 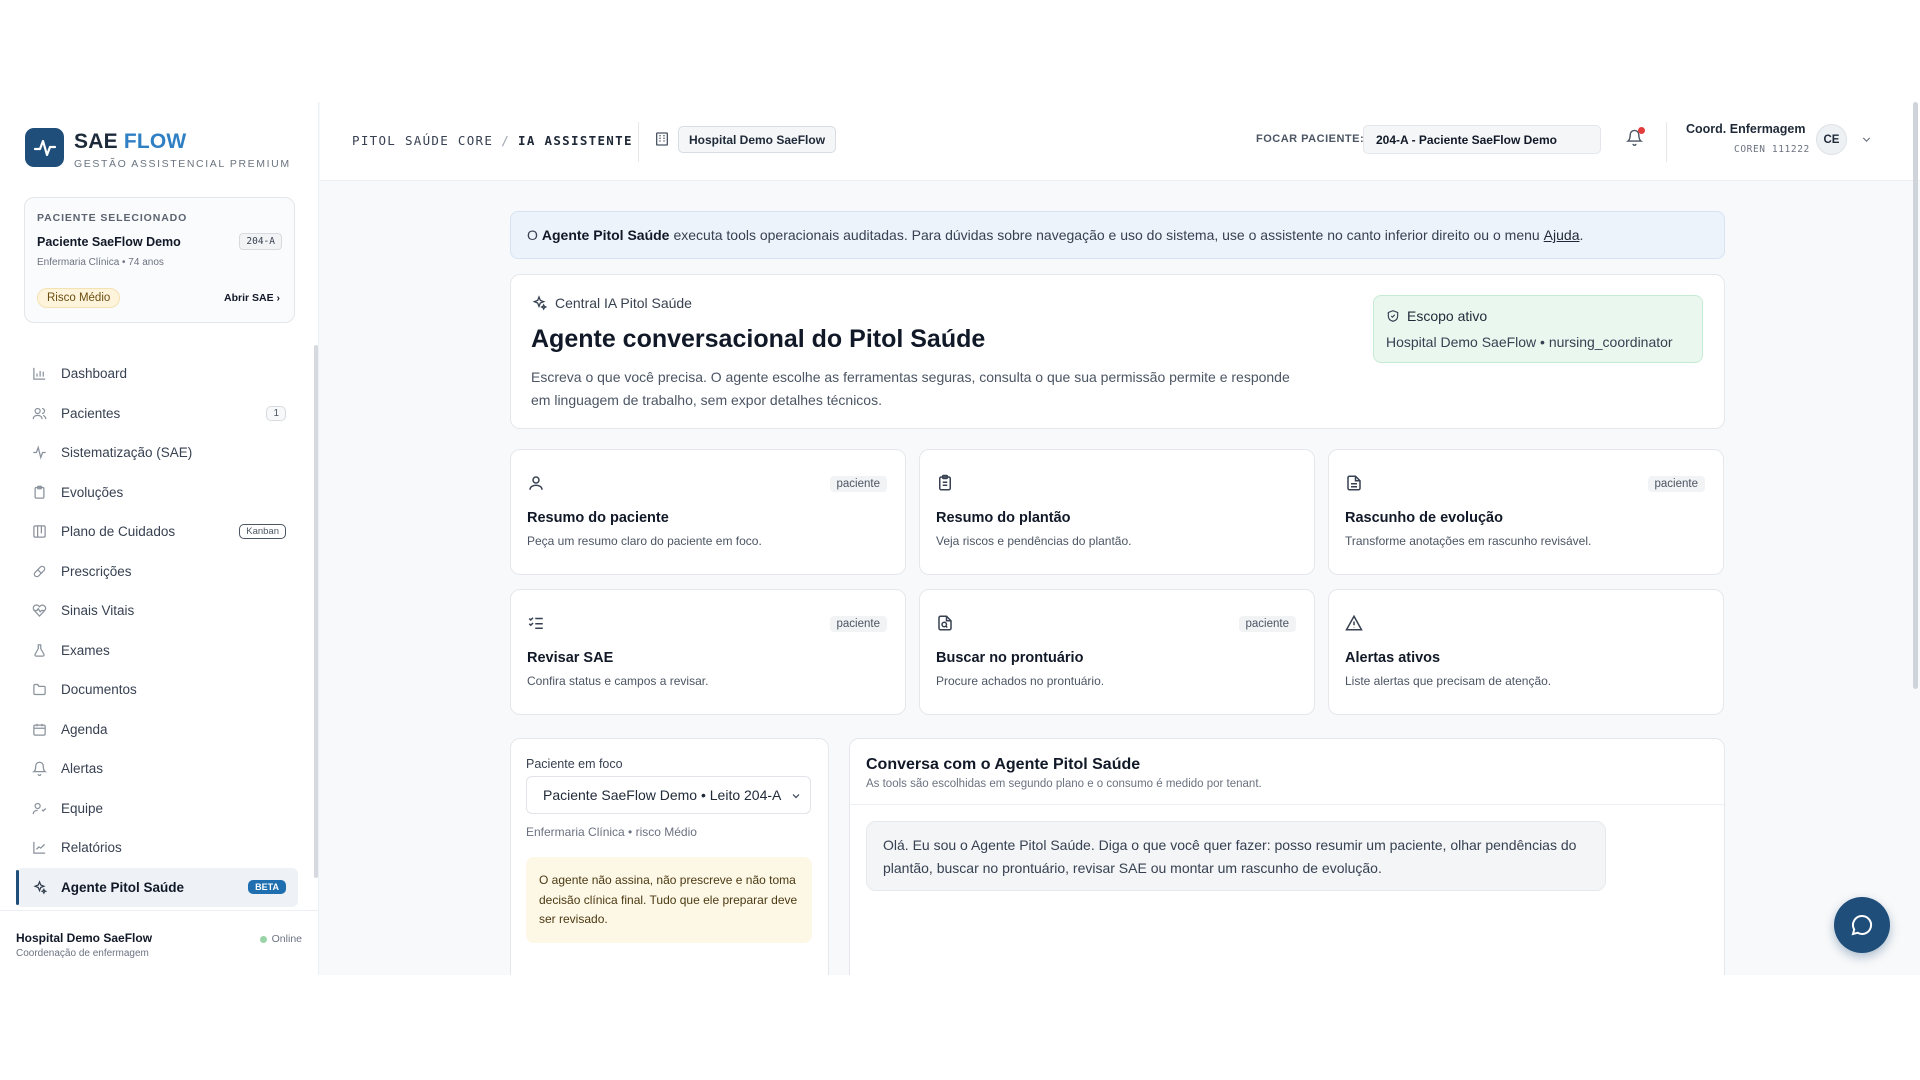 I want to click on activity-icon, so click(x=40, y=452).